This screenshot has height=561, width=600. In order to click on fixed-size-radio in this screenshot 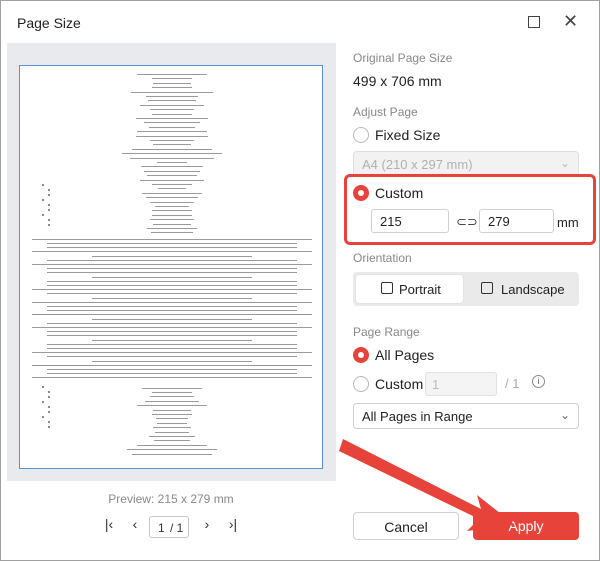, I will do `click(361, 135)`.